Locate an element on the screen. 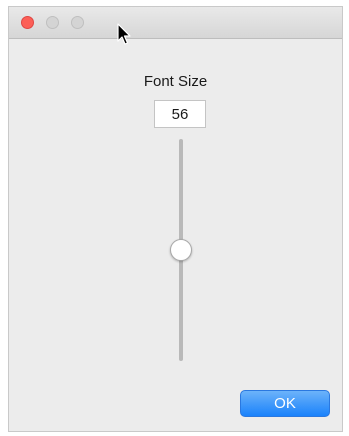 This screenshot has width=349, height=436. minimize-window-button is located at coordinates (52, 22).